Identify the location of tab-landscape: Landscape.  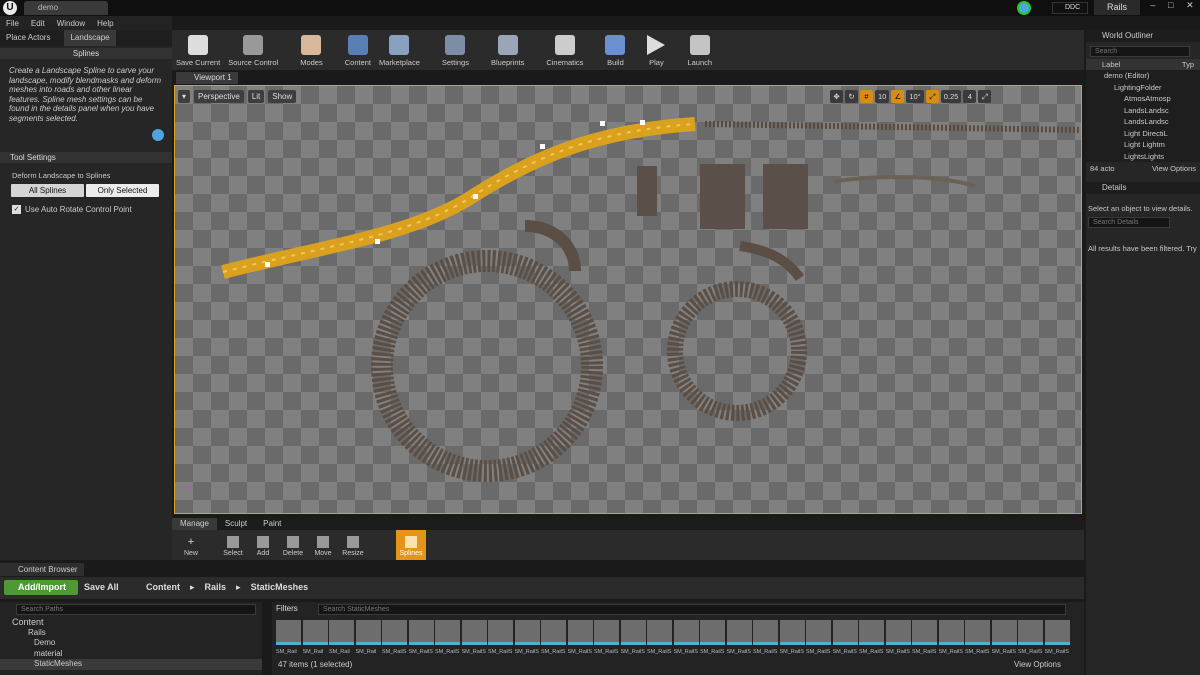
(90, 38).